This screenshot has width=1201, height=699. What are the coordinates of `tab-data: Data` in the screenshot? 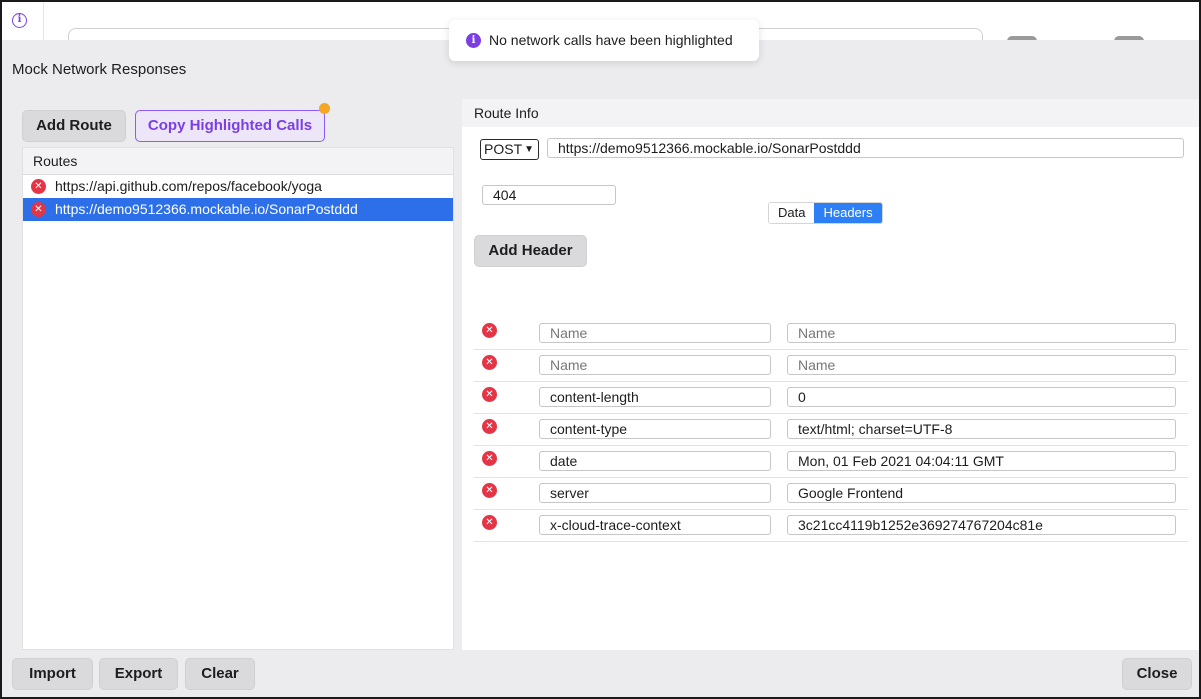 It's located at (792, 213).